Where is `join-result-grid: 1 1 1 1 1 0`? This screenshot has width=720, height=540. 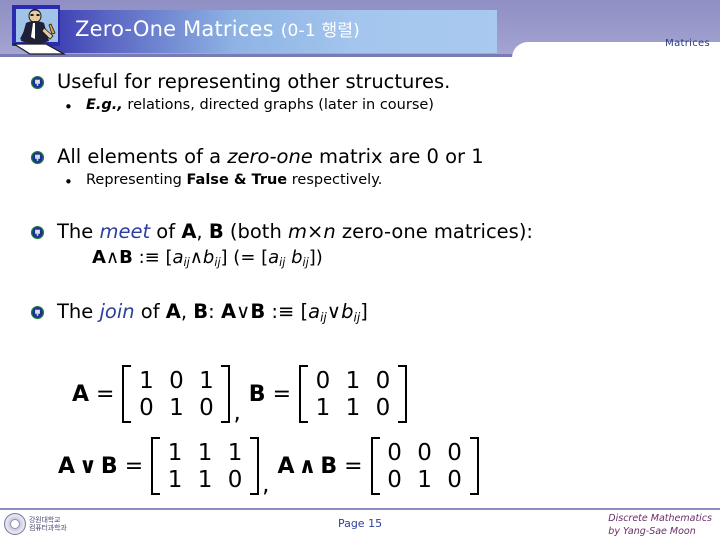
join-result-grid: 1 1 1 1 1 0 is located at coordinates (205, 466).